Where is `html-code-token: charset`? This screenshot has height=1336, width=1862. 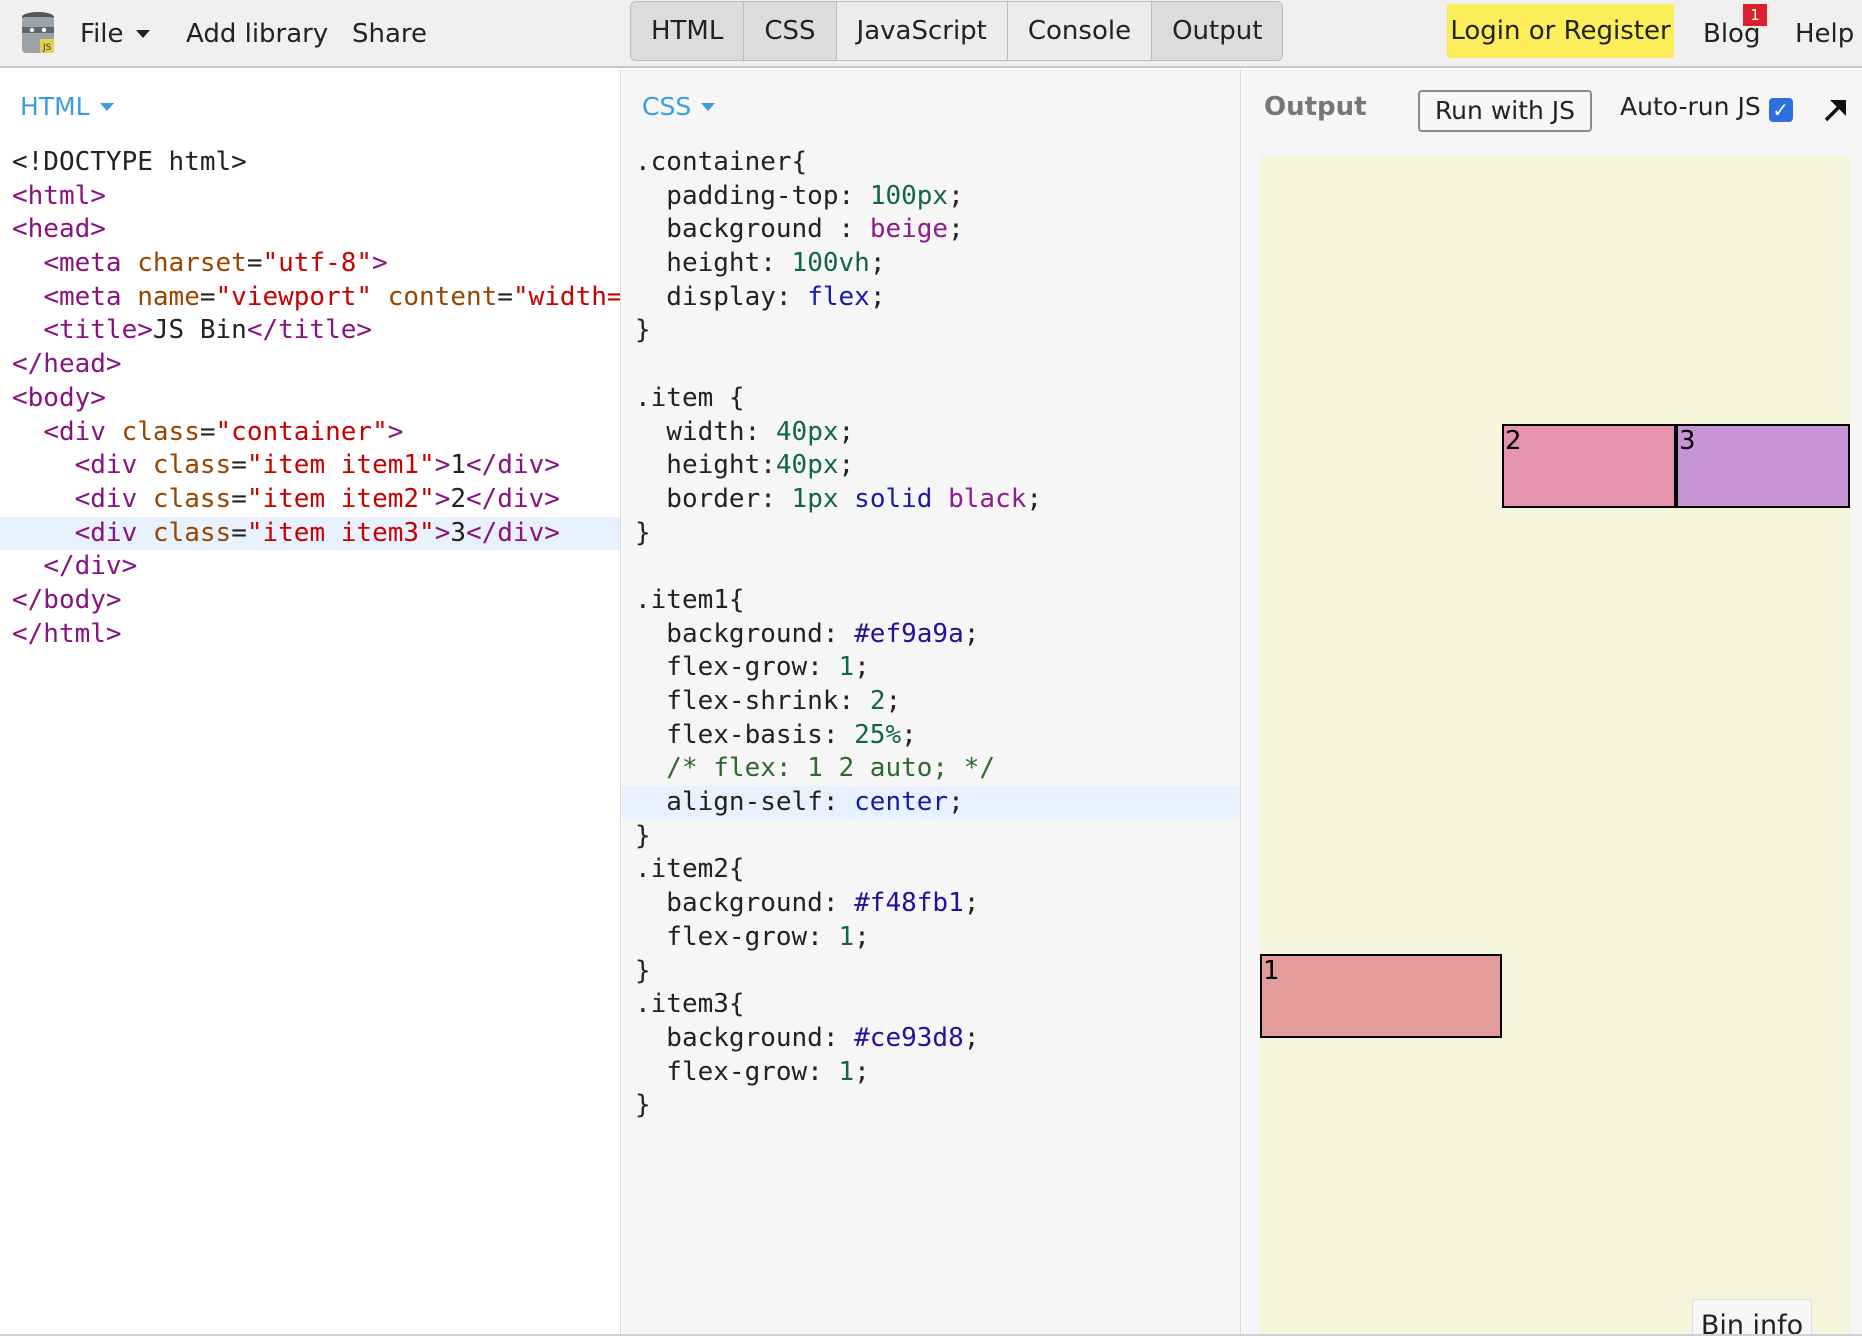 html-code-token: charset is located at coordinates (192, 263).